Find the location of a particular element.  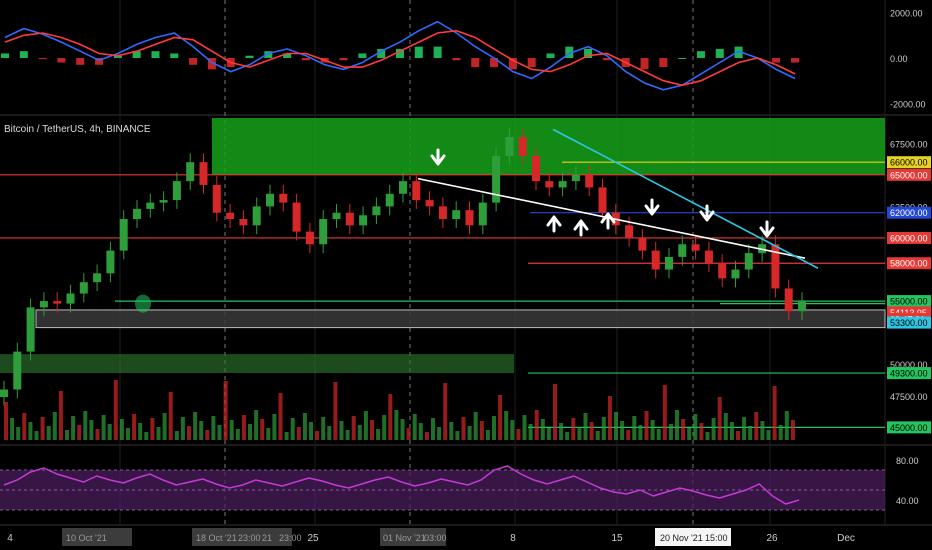

time-tick-label: 4 is located at coordinates (10, 538).